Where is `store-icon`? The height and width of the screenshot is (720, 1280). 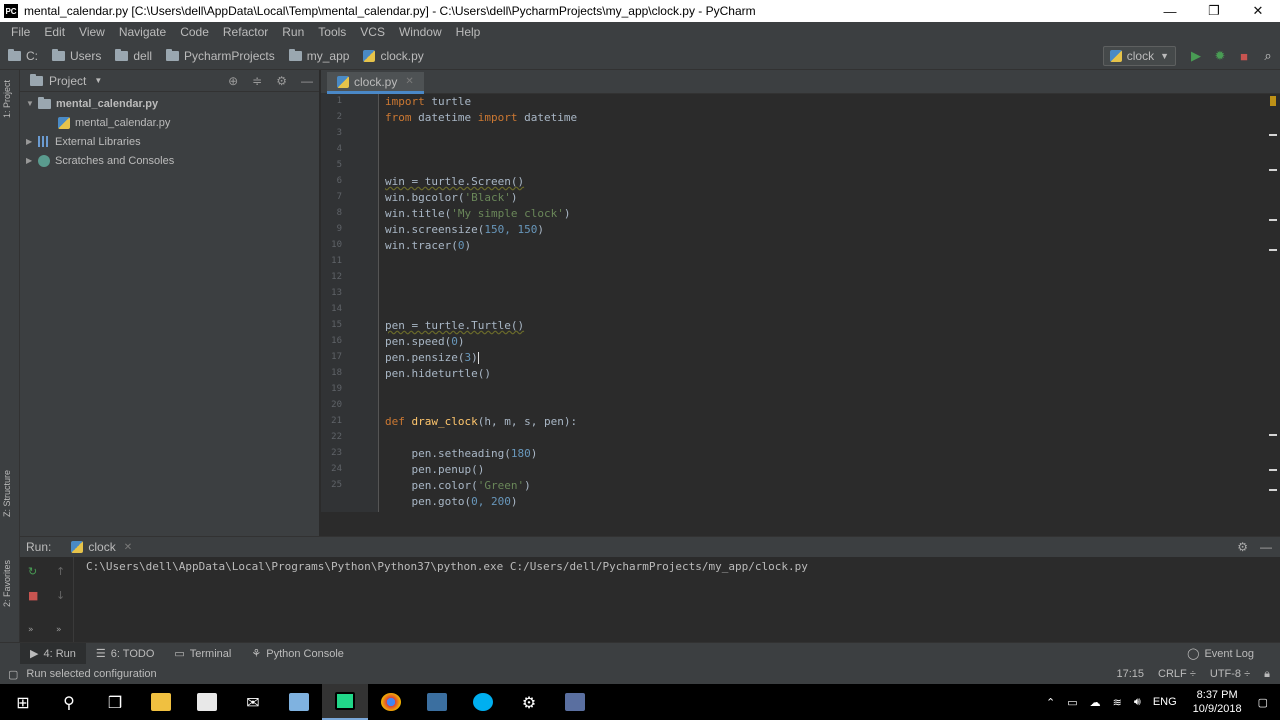
store-icon is located at coordinates (207, 702).